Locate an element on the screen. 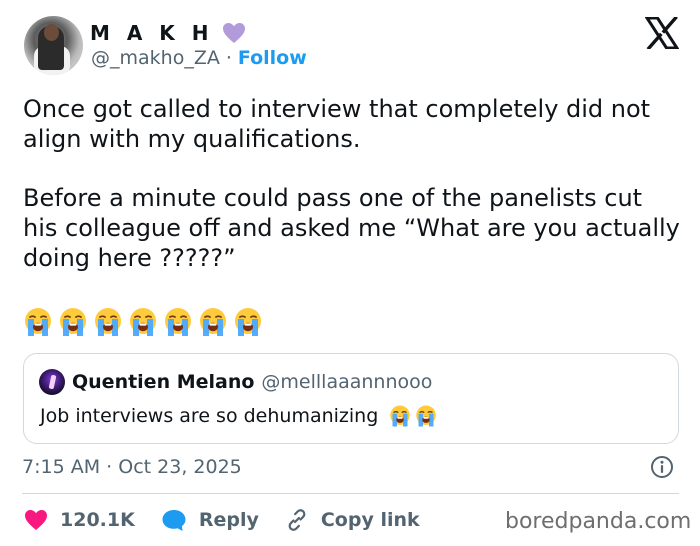 The height and width of the screenshot is (546, 700). quoted-author-handle: @melllaaannnooo is located at coordinates (347, 382).